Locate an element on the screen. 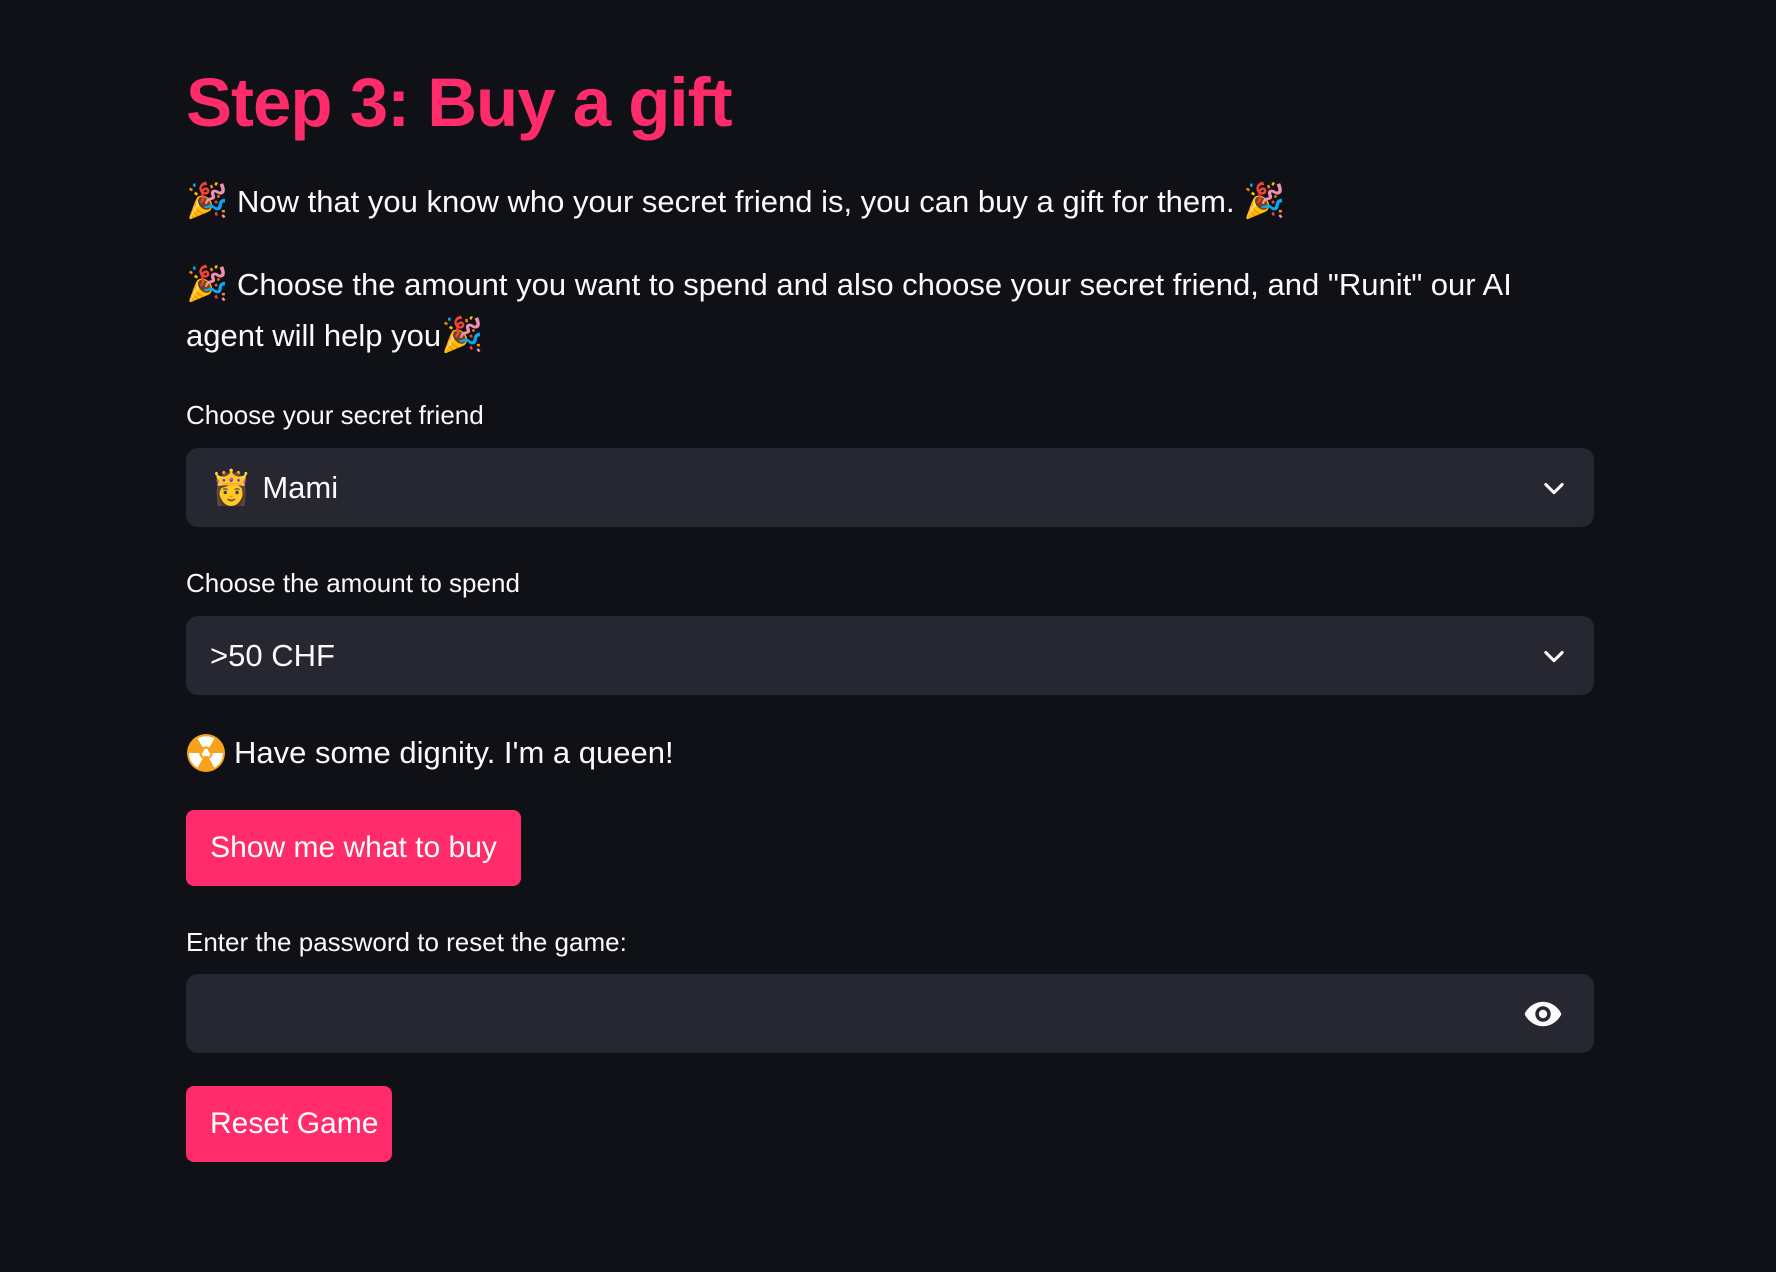 This screenshot has height=1272, width=1776. password-input is located at coordinates (866, 1013).